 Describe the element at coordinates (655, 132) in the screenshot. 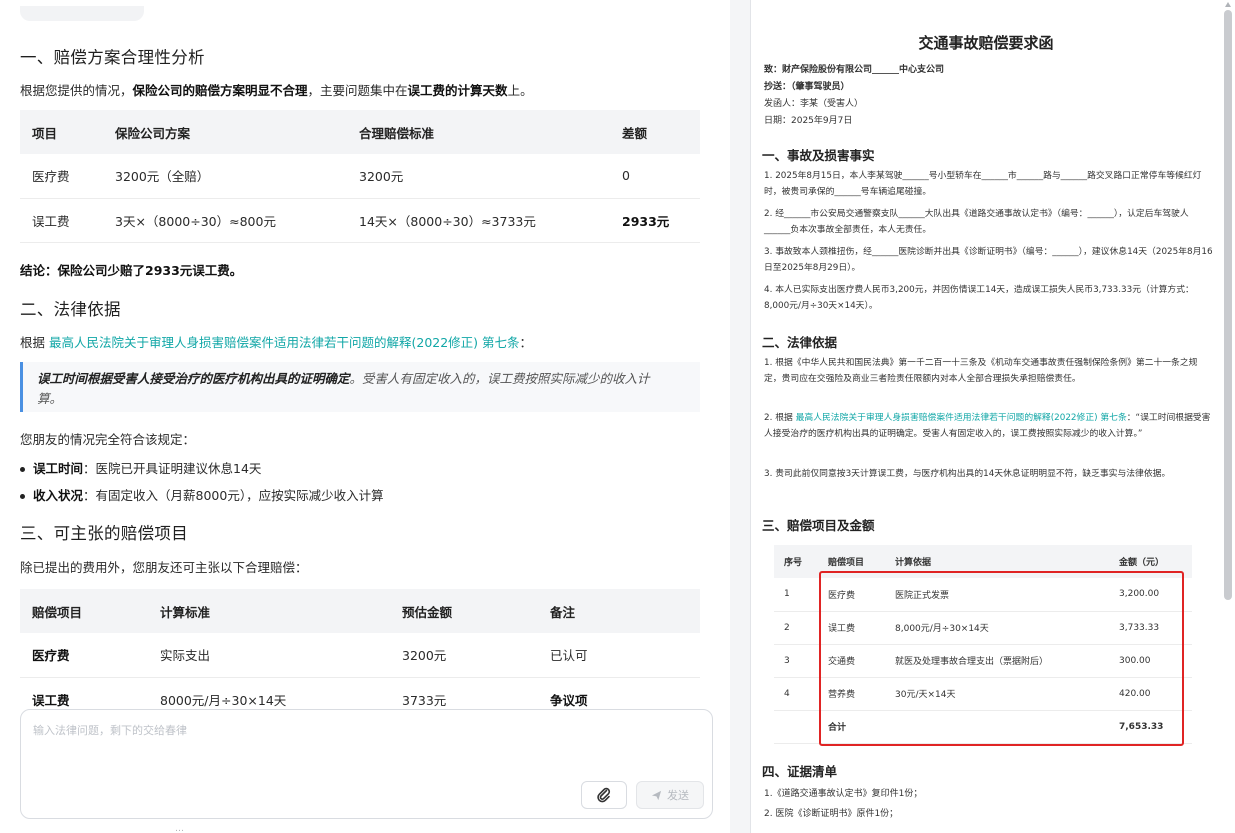

I see `col-header: 差额` at that location.